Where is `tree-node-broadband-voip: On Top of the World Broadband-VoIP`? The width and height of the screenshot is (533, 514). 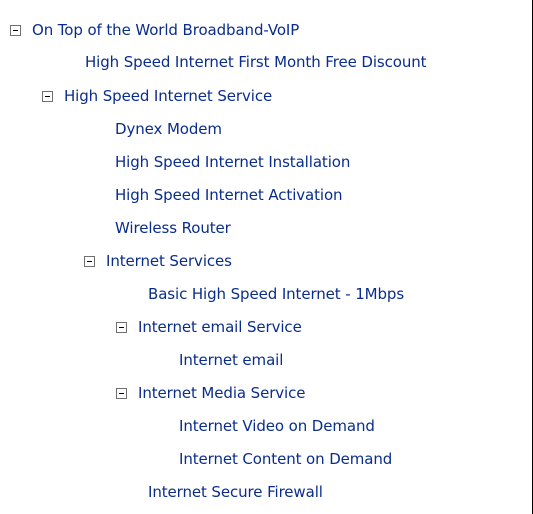 tree-node-broadband-voip: On Top of the World Broadband-VoIP is located at coordinates (154, 30).